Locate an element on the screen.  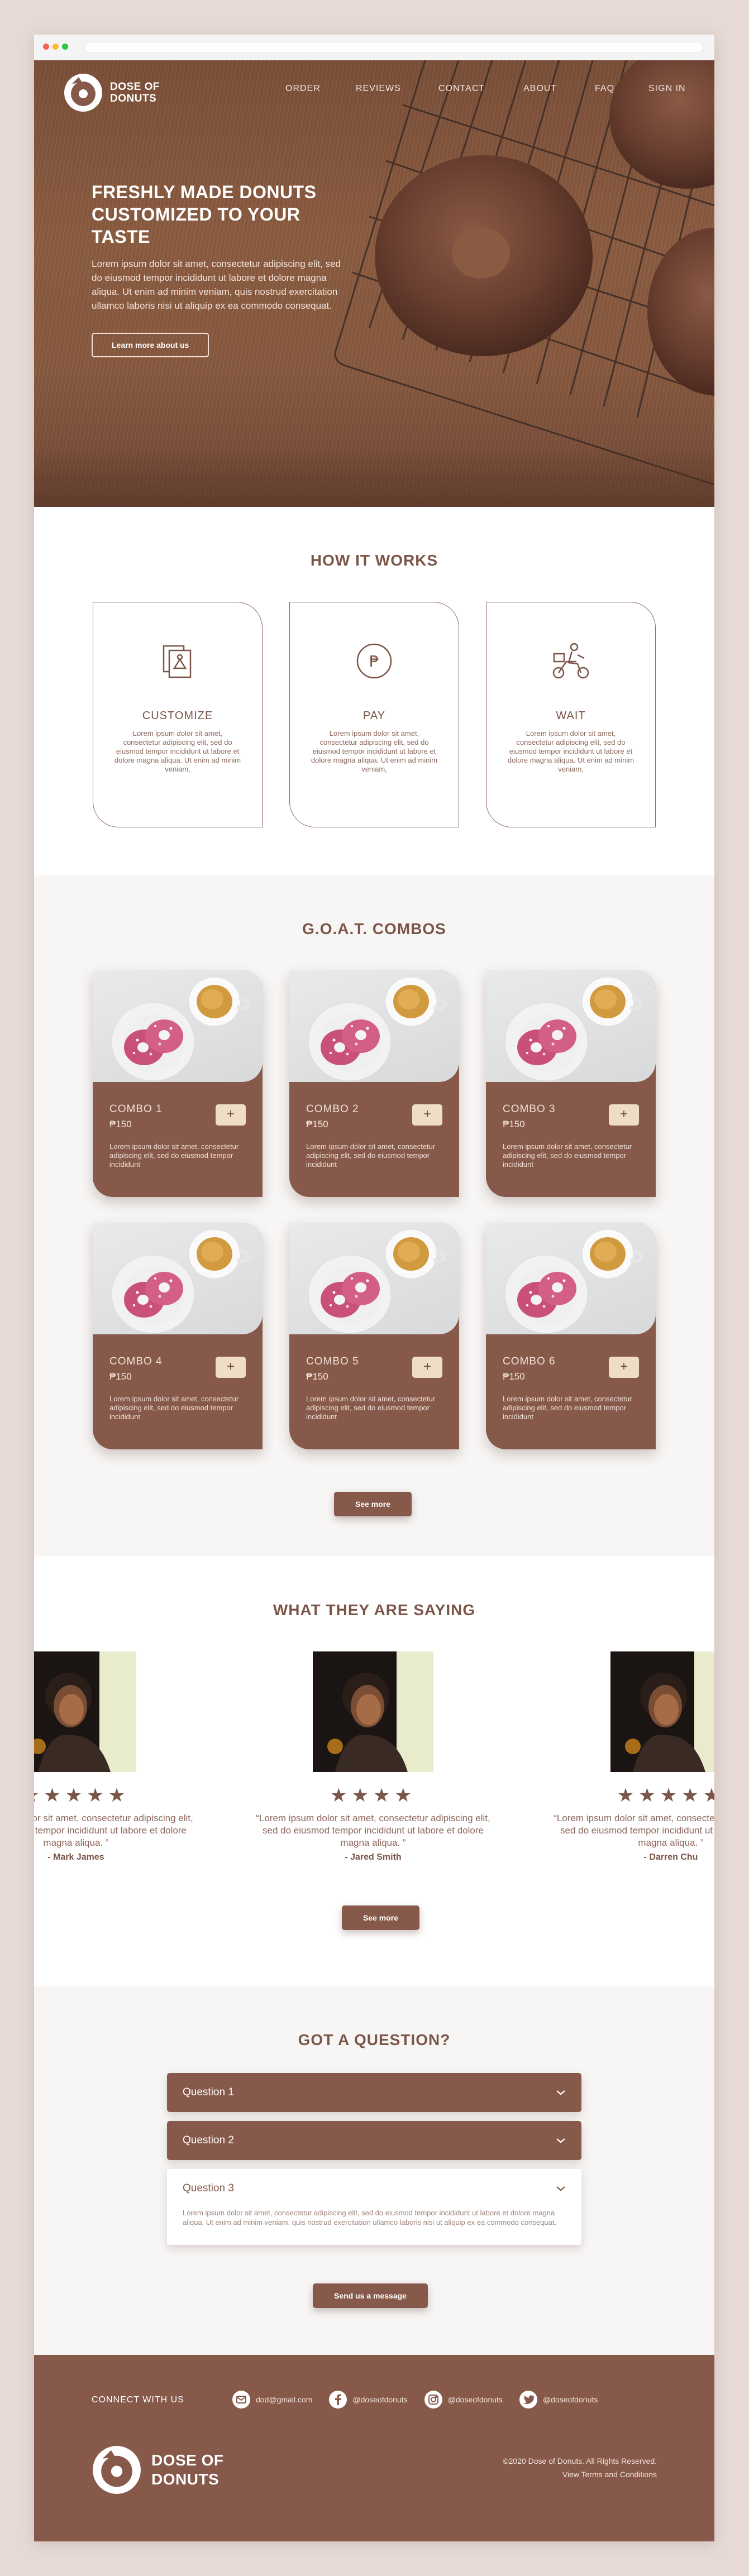
testimonials-title: WHAT THEY ARE SAYING is located at coordinates (374, 1610).